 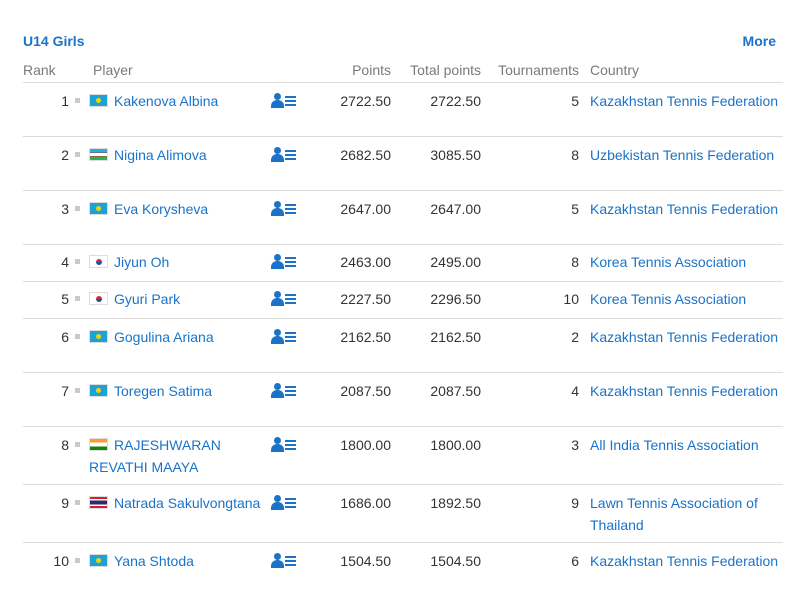 What do you see at coordinates (56, 263) in the screenshot?
I see `rank-cell: 4` at bounding box center [56, 263].